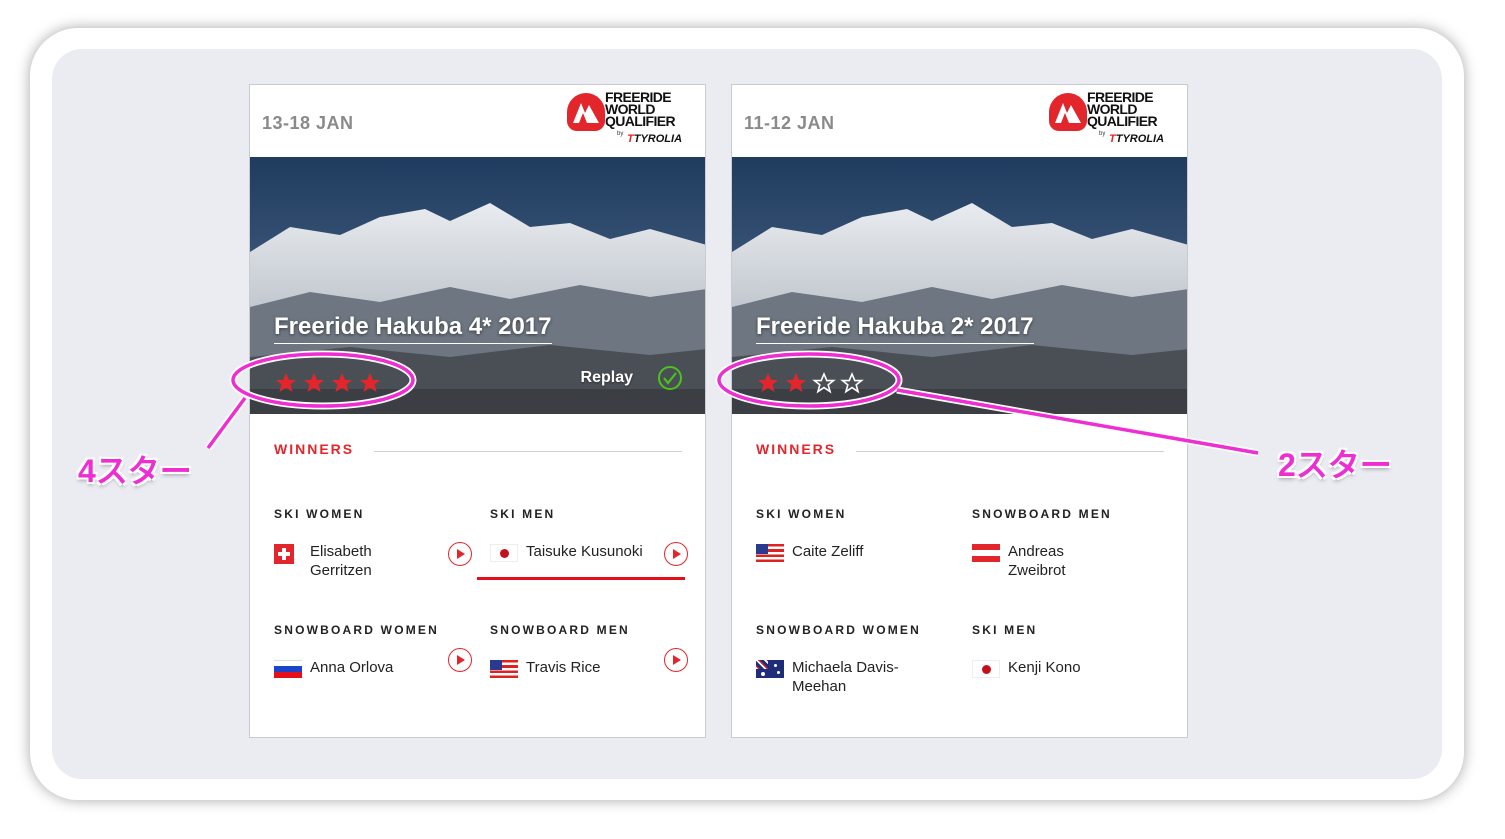  I want to click on annotation-overlay, so click(732, 403).